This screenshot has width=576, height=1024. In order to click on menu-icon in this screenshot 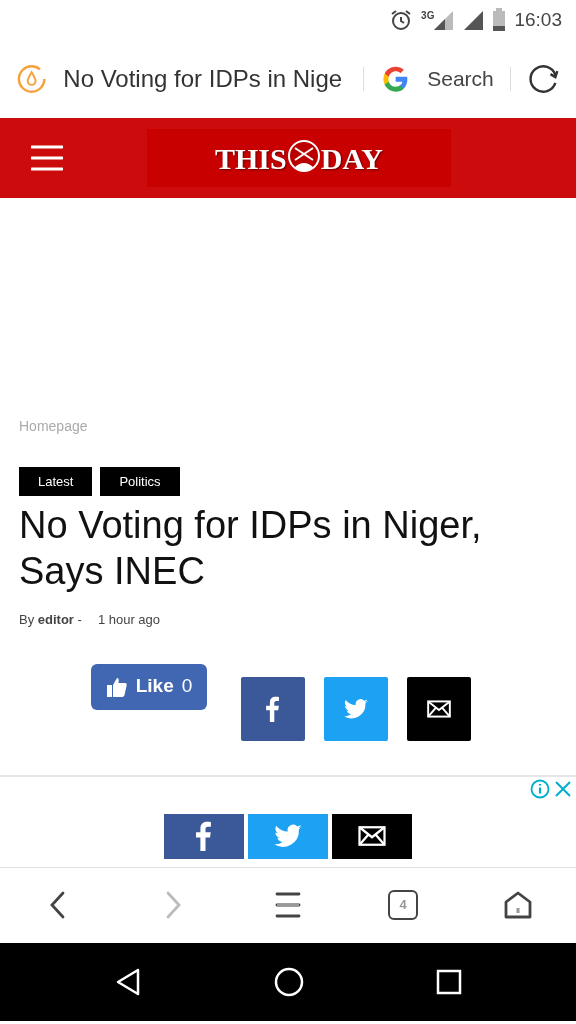, I will do `click(287, 905)`.